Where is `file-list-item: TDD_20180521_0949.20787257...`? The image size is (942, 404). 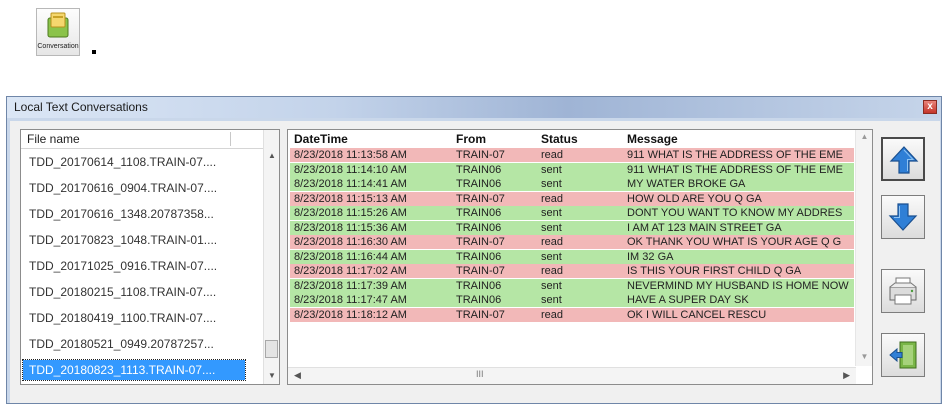
file-list-item: TDD_20180521_0949.20787257... is located at coordinates (134, 344).